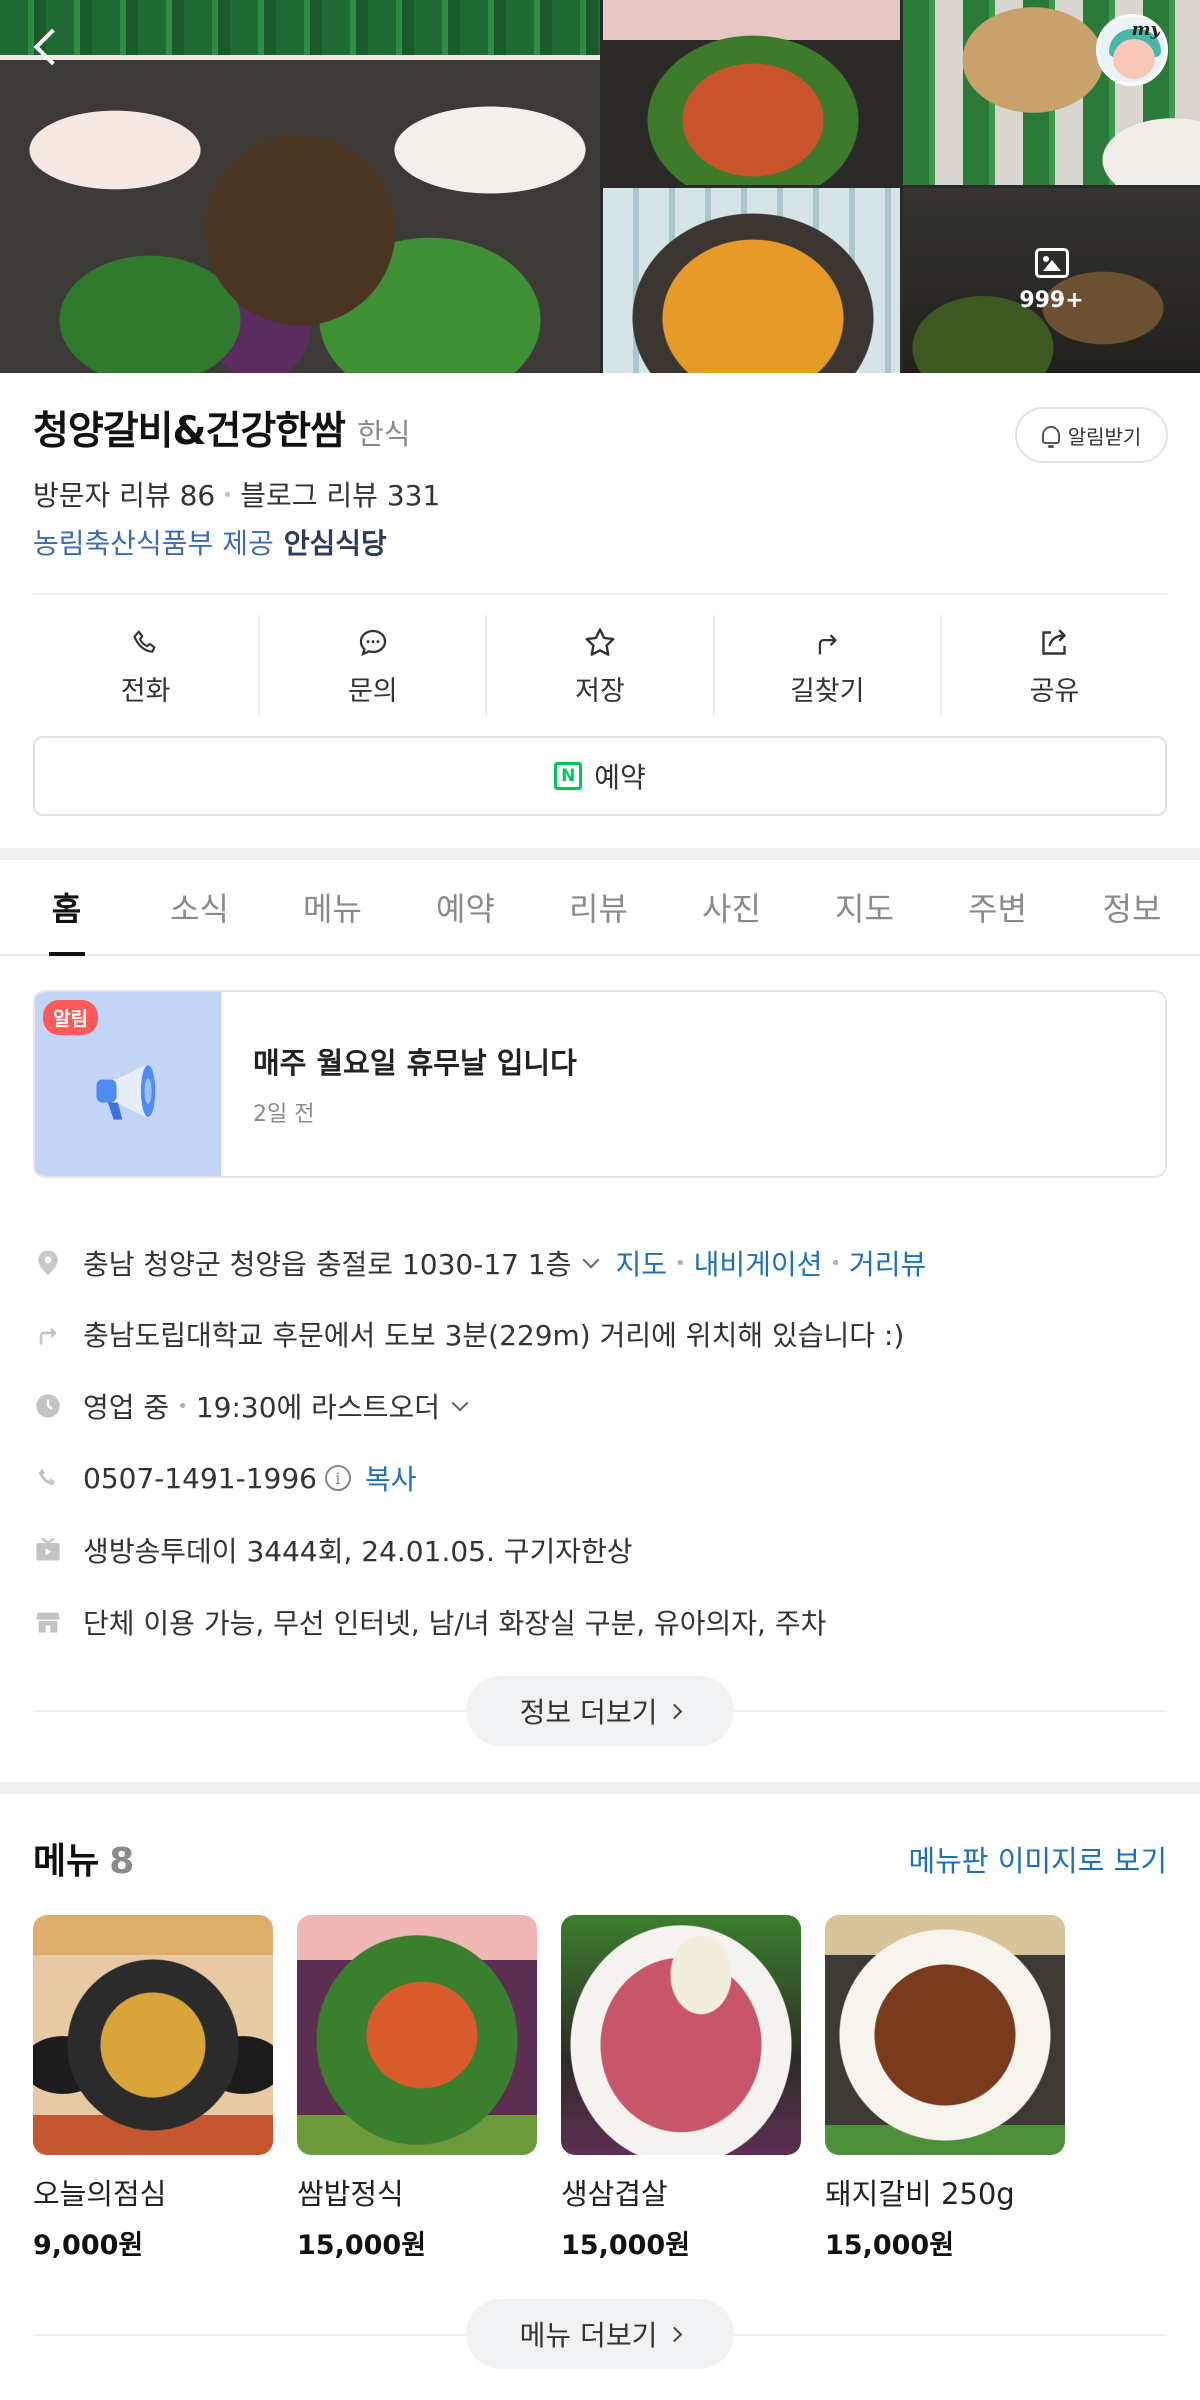  What do you see at coordinates (620, 777) in the screenshot?
I see `reserve-label: 예약` at bounding box center [620, 777].